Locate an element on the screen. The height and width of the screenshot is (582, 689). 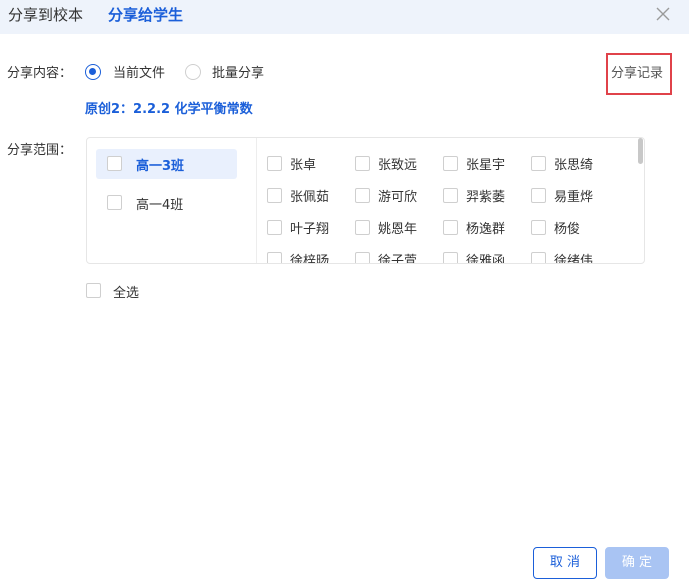
student-item: 徐绪伟 is located at coordinates (572, 256).